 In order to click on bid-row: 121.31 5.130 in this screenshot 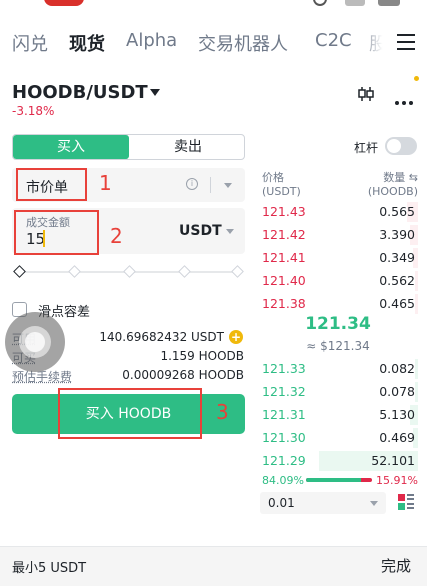, I will do `click(338, 415)`.